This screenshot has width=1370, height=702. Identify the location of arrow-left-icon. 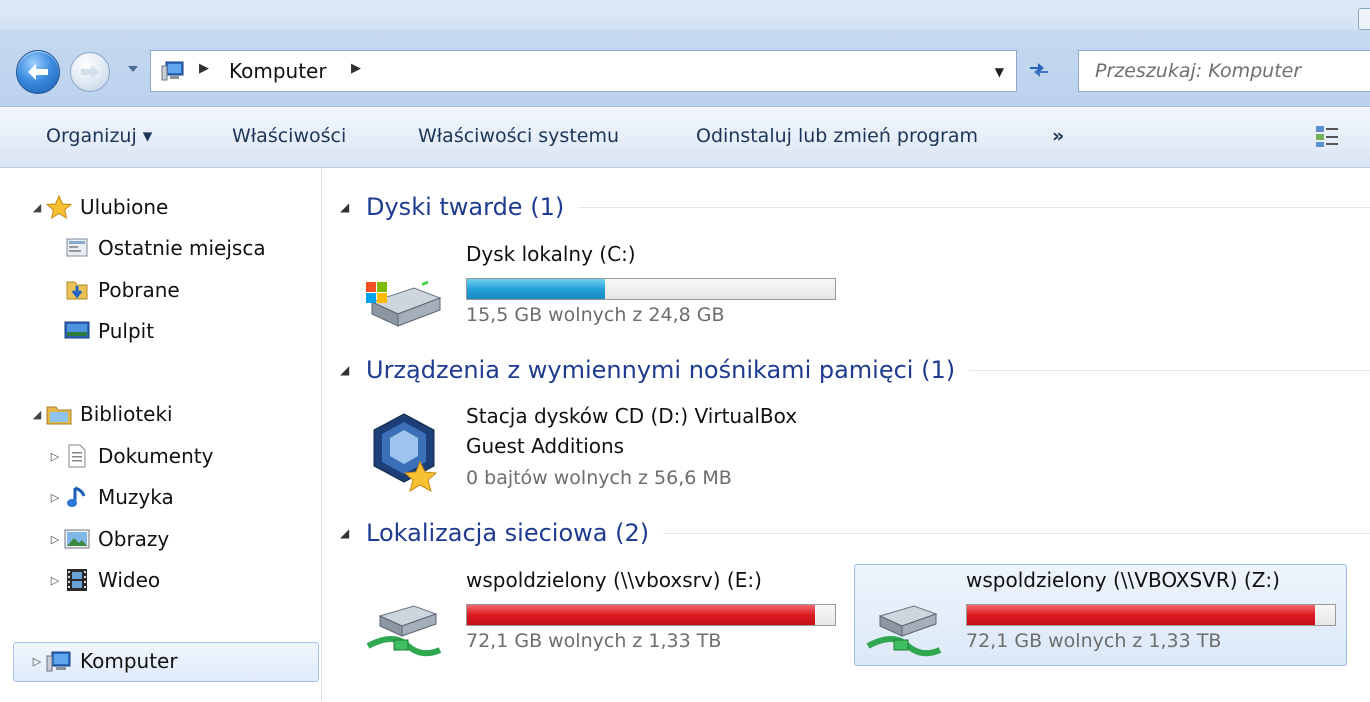
(38, 72).